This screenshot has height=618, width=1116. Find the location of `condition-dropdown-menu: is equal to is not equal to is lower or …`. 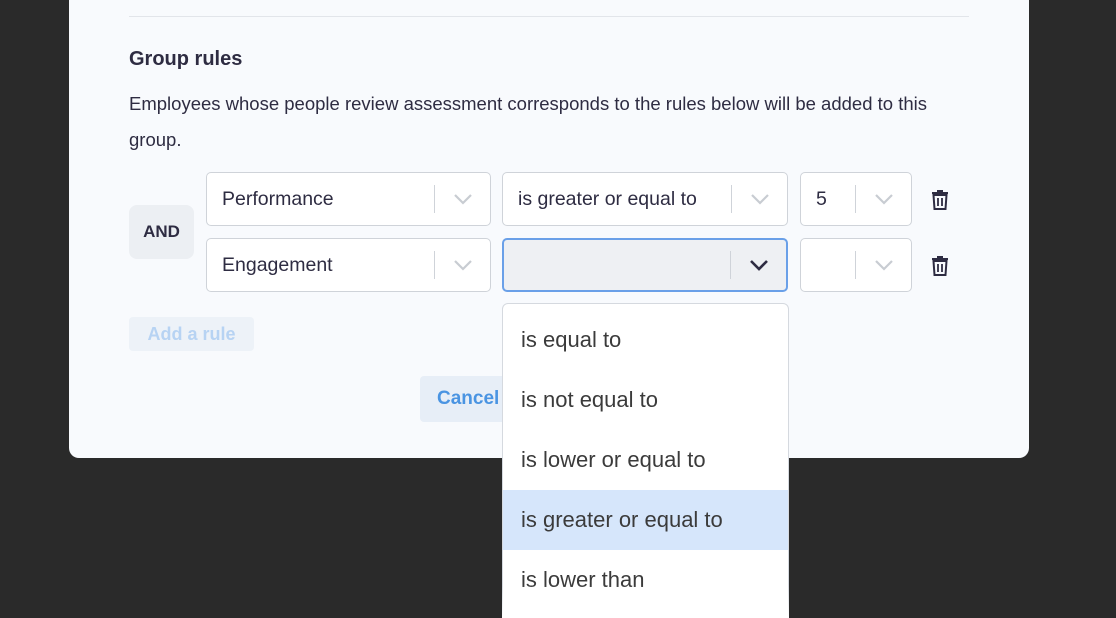

condition-dropdown-menu: is equal to is not equal to is lower or … is located at coordinates (645, 460).